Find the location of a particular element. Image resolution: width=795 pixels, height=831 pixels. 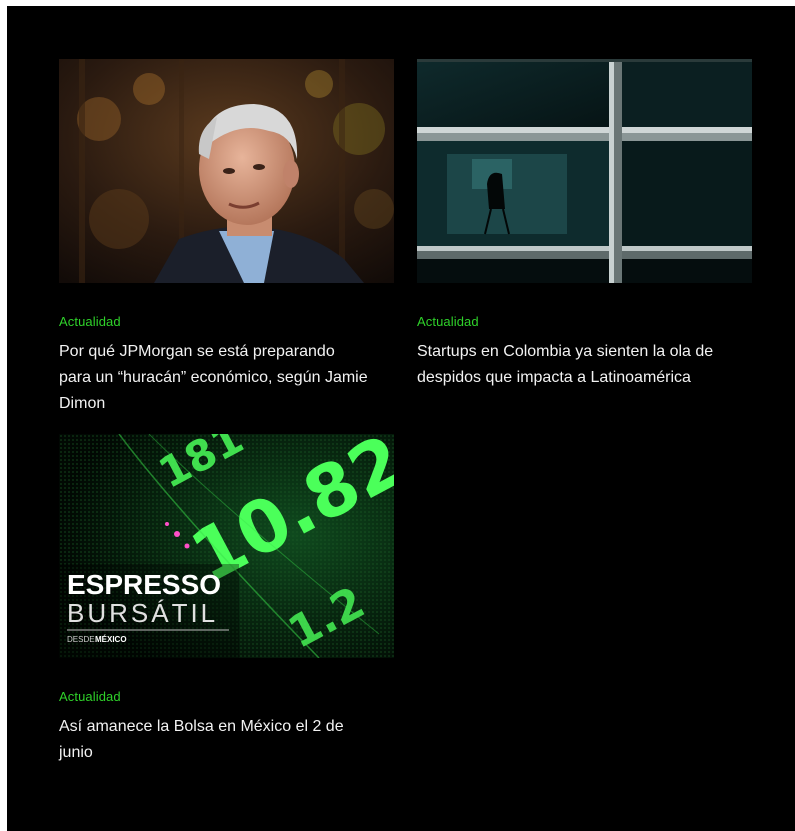

article-image-portrait is located at coordinates (226, 171).